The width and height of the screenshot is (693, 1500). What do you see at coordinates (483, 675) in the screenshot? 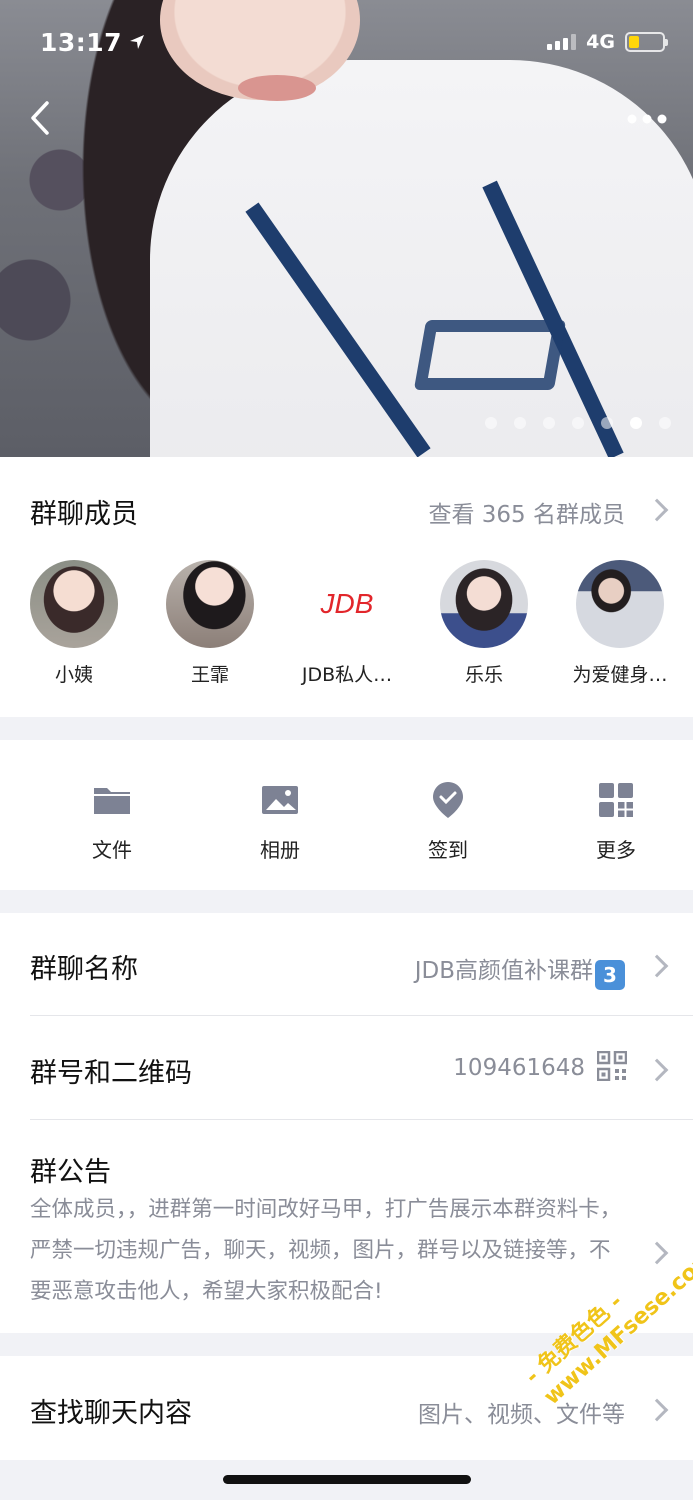
I see `member-name: 乐乐` at bounding box center [483, 675].